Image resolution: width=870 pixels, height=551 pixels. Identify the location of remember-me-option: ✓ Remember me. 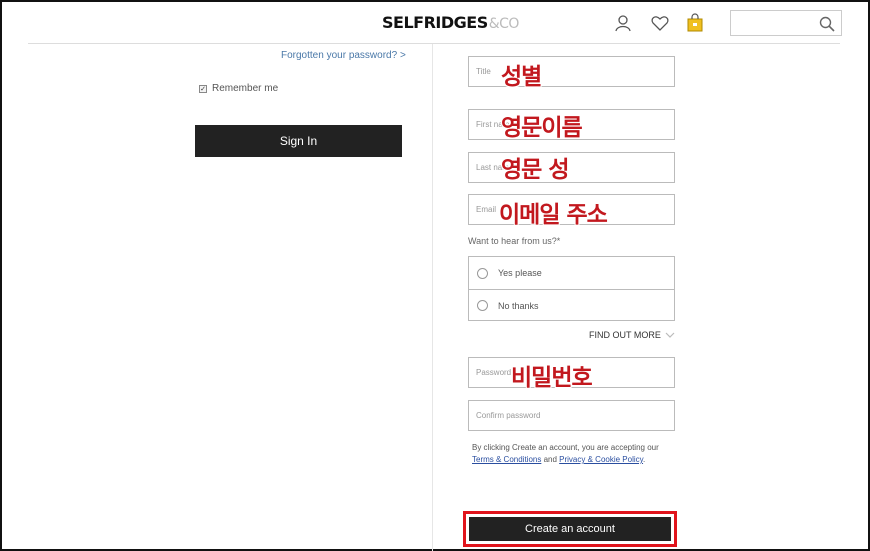
(238, 88).